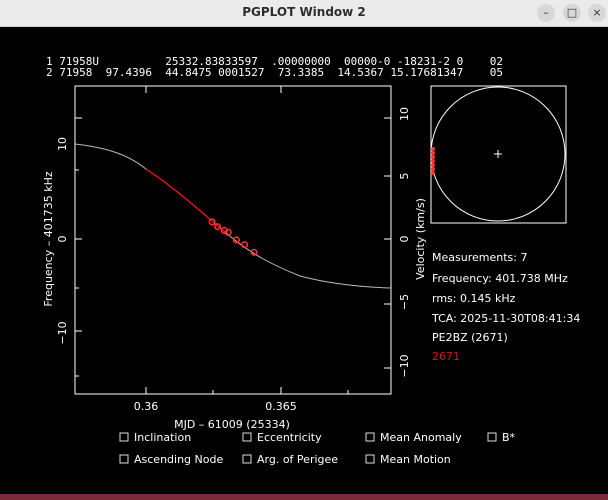  Describe the element at coordinates (281, 406) in the screenshot. I see `x-tick-label: 0.365` at that location.